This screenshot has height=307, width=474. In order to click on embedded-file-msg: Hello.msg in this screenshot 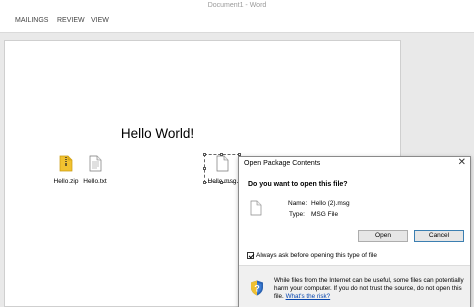, I will do `click(222, 169)`.